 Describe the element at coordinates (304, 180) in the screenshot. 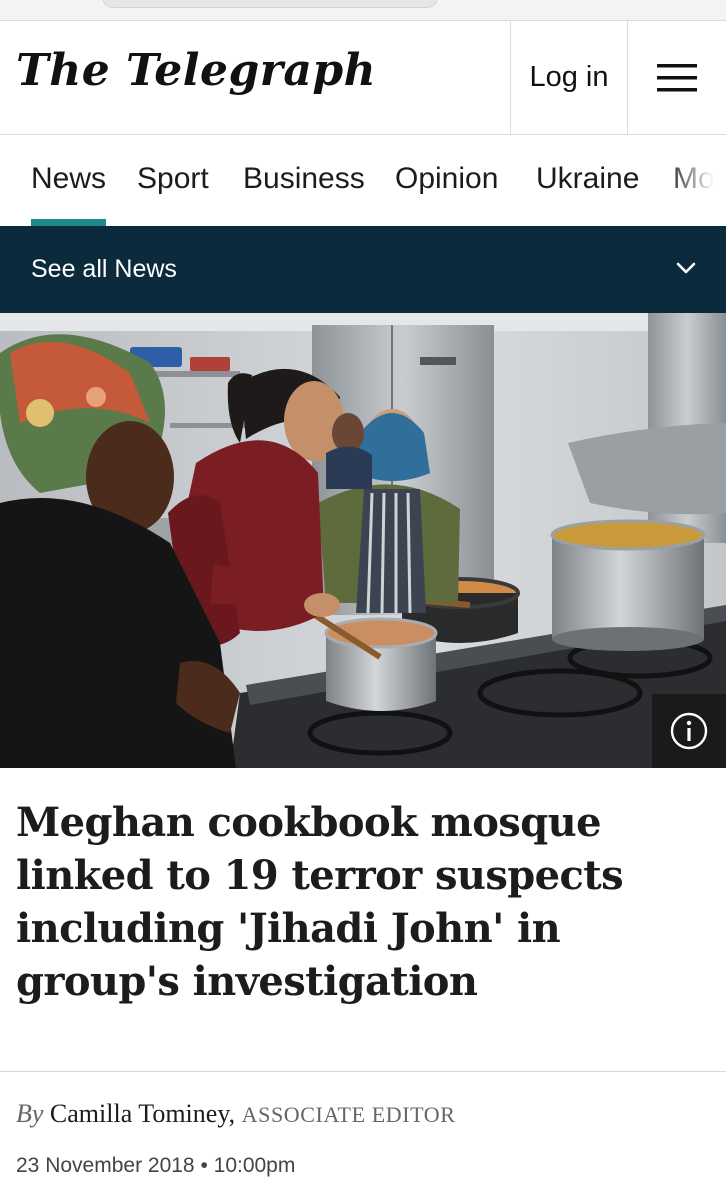

I see `nav-item-business: Business` at that location.